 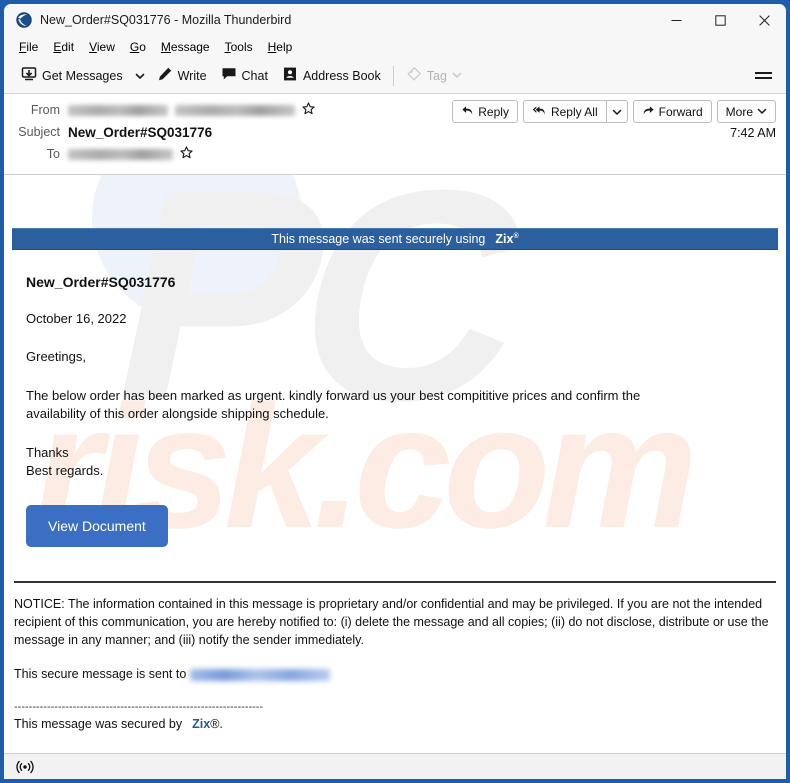 I want to click on get-messages-button: Get Messages, so click(x=72, y=75).